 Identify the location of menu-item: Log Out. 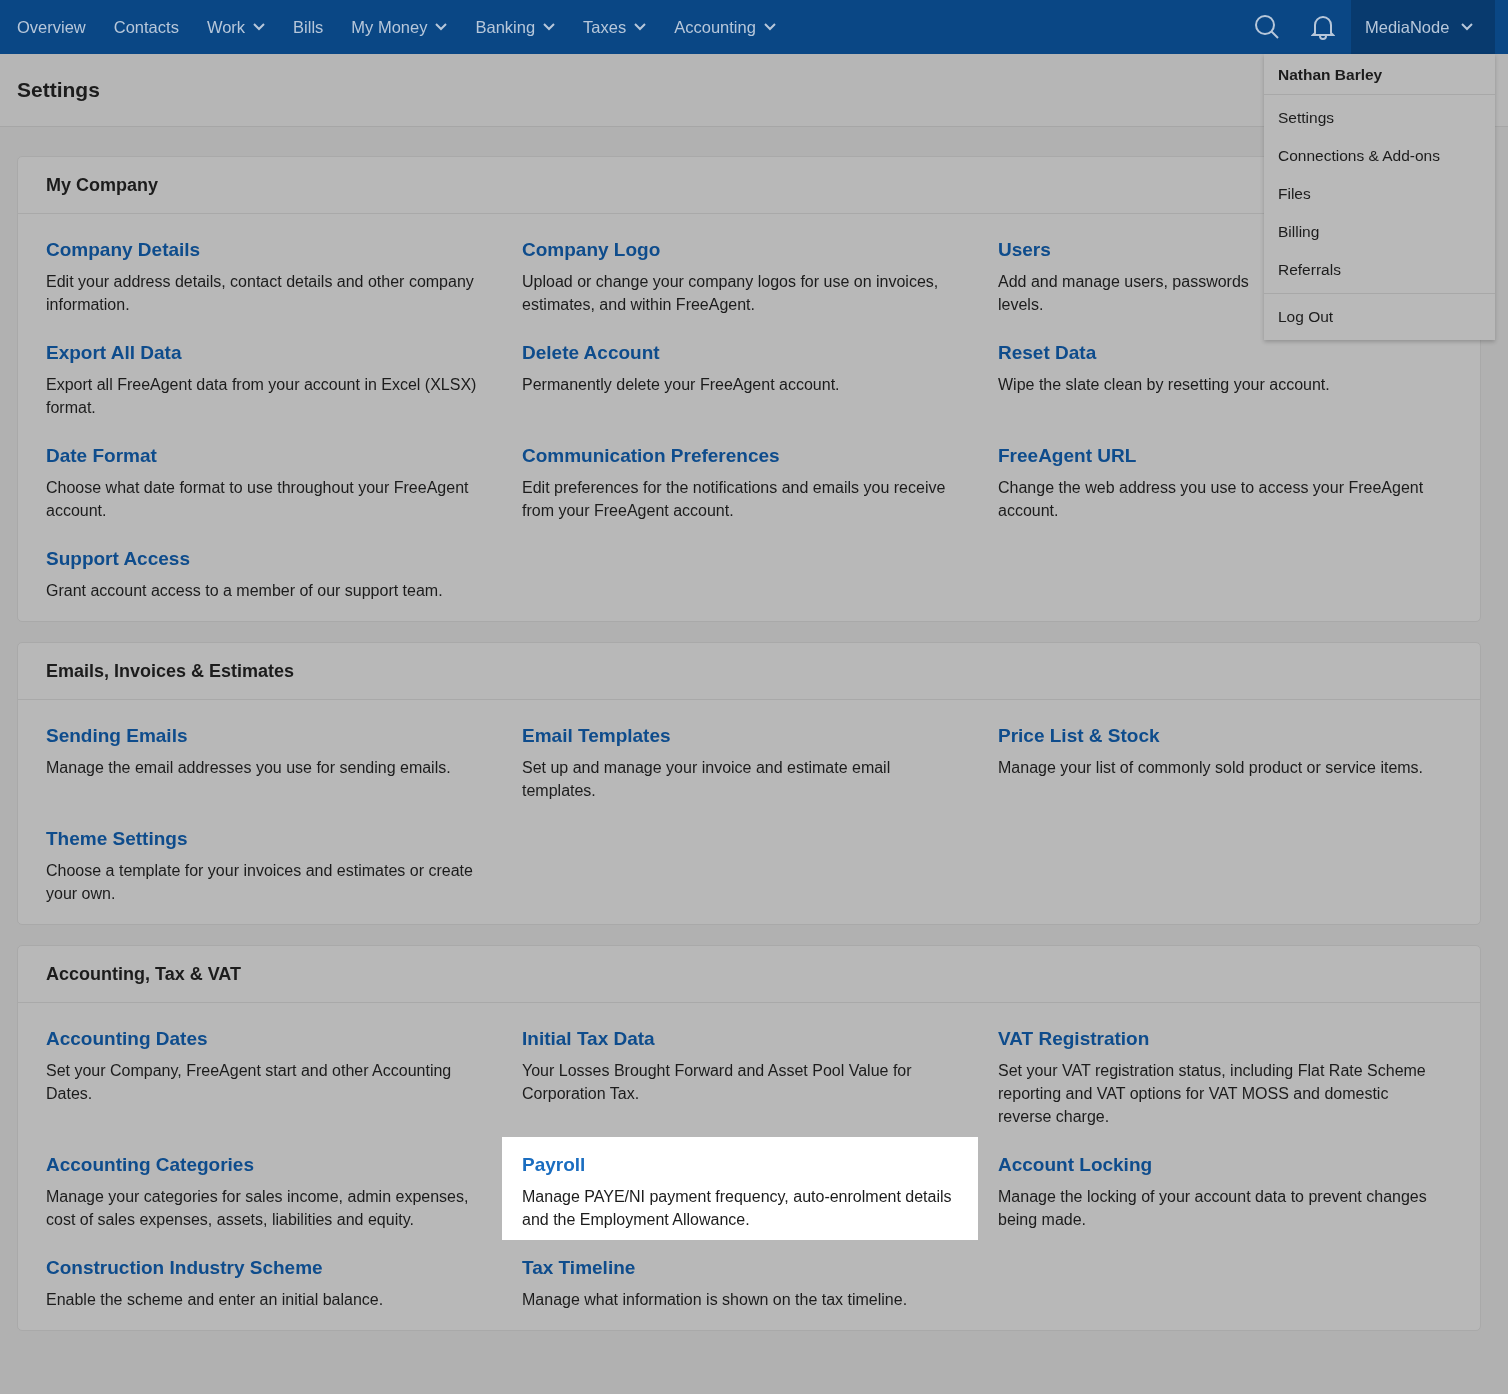
(1379, 317).